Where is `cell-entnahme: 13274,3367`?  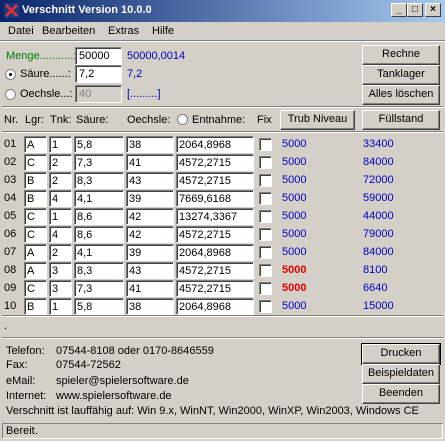
cell-entnahme: 13274,3367 is located at coordinates (215, 216).